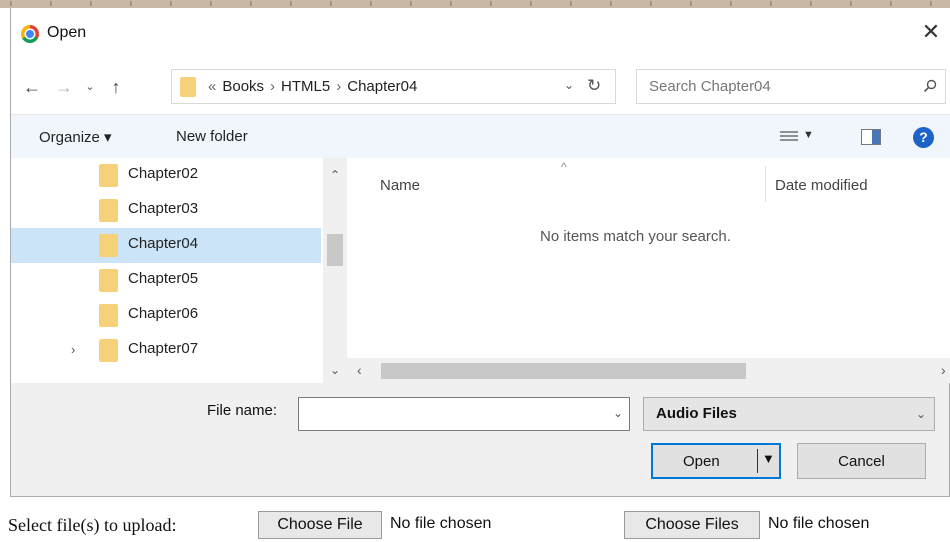 This screenshot has height=542, width=950. I want to click on breadcrumb-item-chapter04: Chapter04, so click(382, 86).